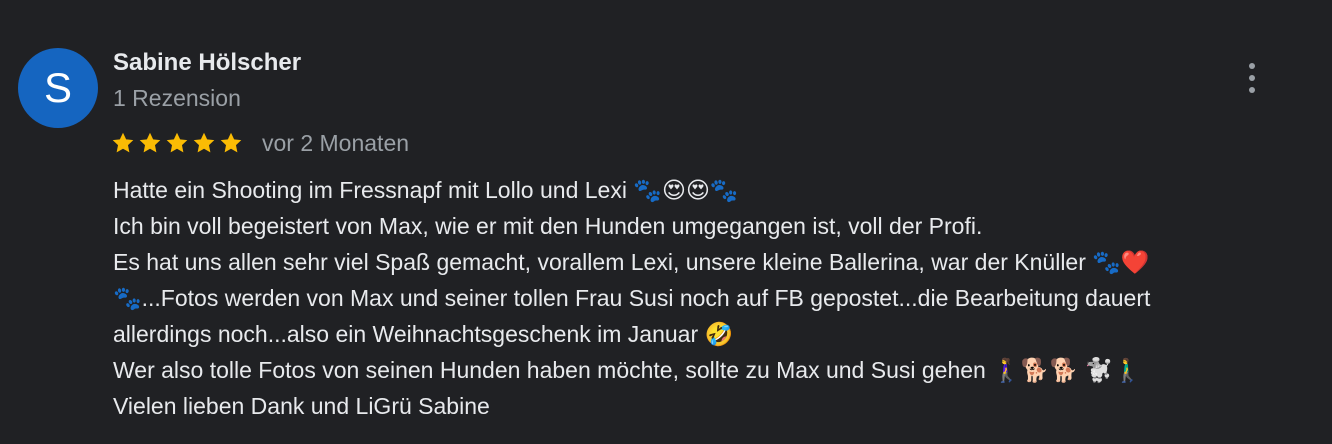  What do you see at coordinates (177, 98) in the screenshot?
I see `review-count: 1 Rezension` at bounding box center [177, 98].